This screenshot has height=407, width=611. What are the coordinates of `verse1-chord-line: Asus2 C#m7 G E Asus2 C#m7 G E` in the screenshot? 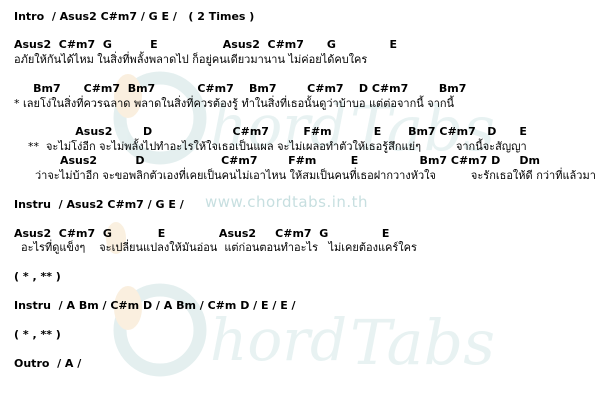 It's located at (206, 44).